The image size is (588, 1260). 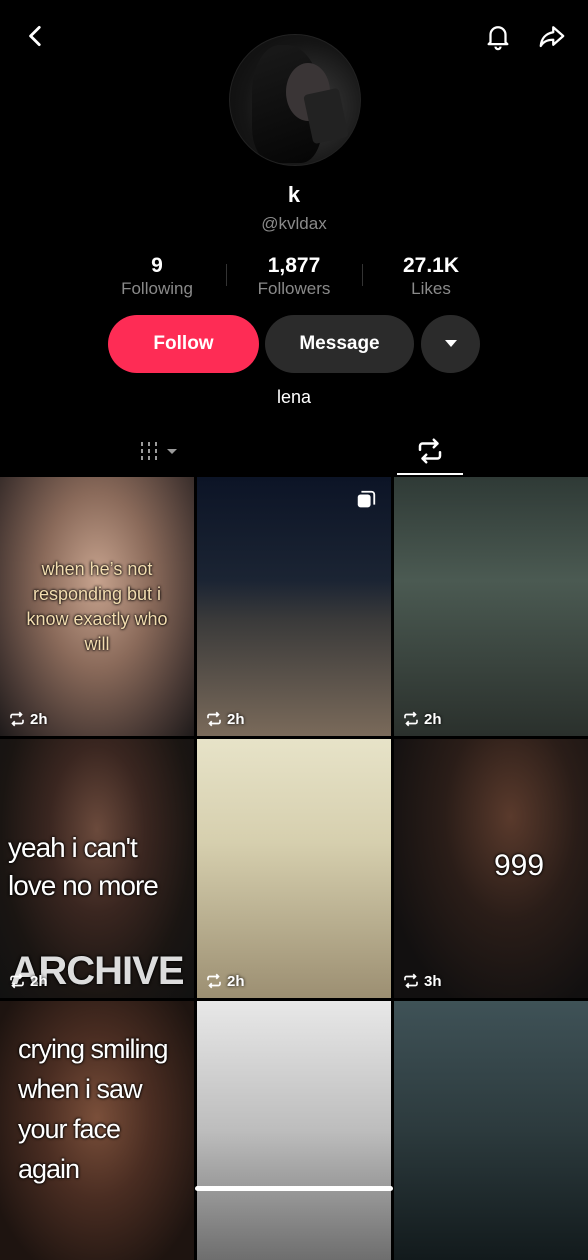 I want to click on repost-time: 3h, so click(x=422, y=981).